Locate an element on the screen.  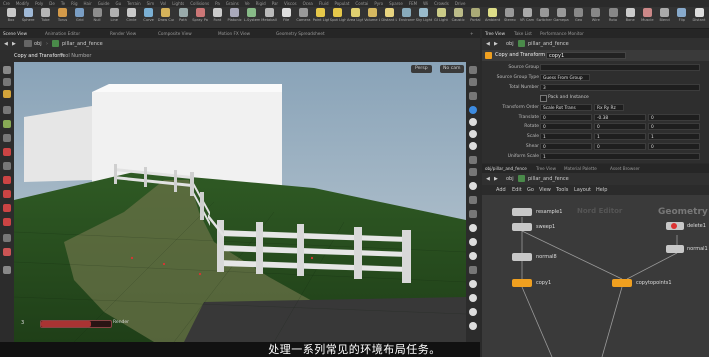
shelf-tool: Grid is located at coordinates (80, 17).